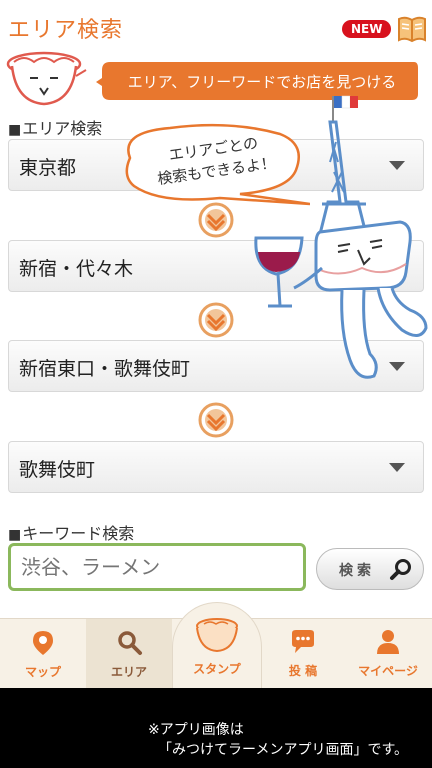 This screenshot has height=768, width=432. I want to click on tab-mypage: マイページ, so click(388, 653).